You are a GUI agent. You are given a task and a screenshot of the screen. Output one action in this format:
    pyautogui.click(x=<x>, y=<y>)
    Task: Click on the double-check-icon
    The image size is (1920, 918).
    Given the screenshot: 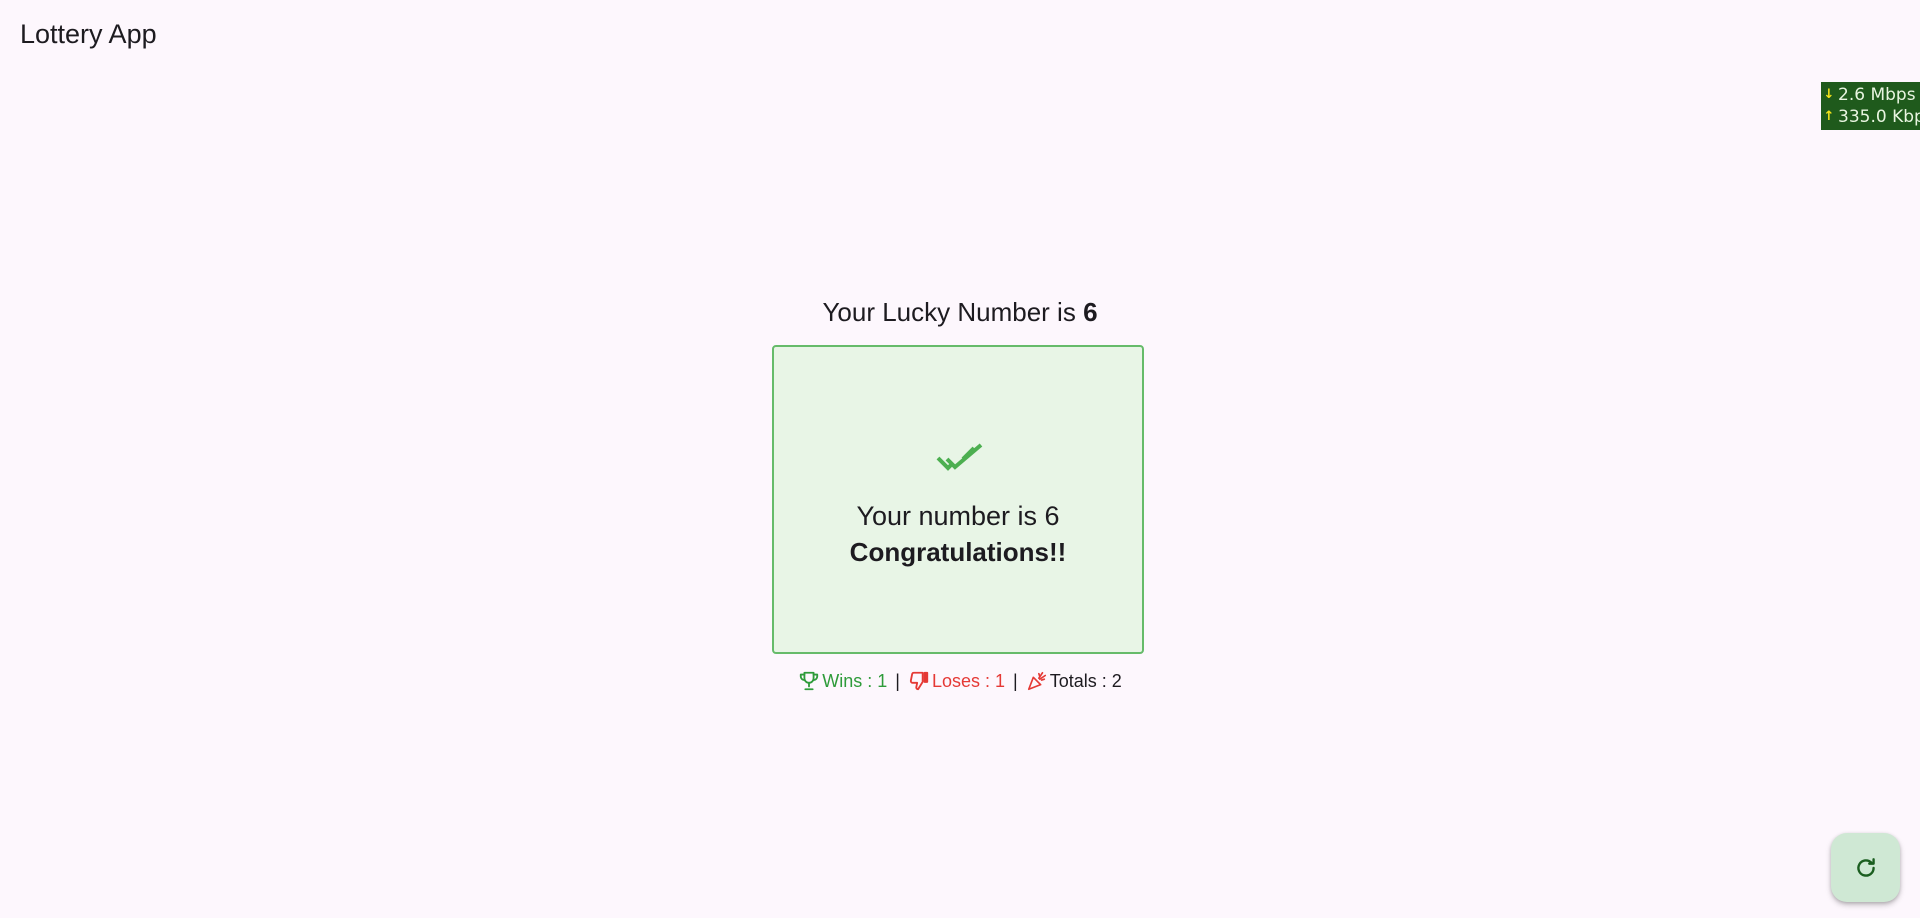 What is the action you would take?
    pyautogui.click(x=959, y=457)
    